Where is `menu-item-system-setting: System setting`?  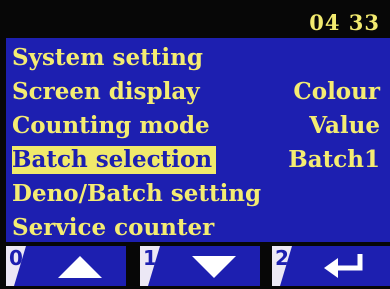
menu-item-system-setting: System setting is located at coordinates (198, 59).